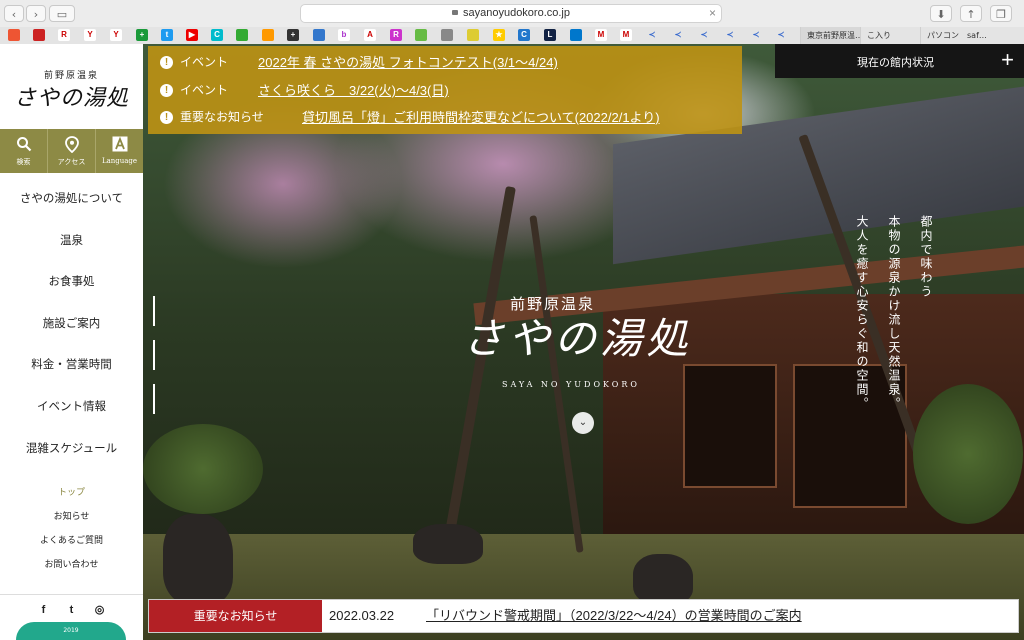 Image resolution: width=1024 pixels, height=640 pixels. I want to click on bookmark-icon: b, so click(344, 35).